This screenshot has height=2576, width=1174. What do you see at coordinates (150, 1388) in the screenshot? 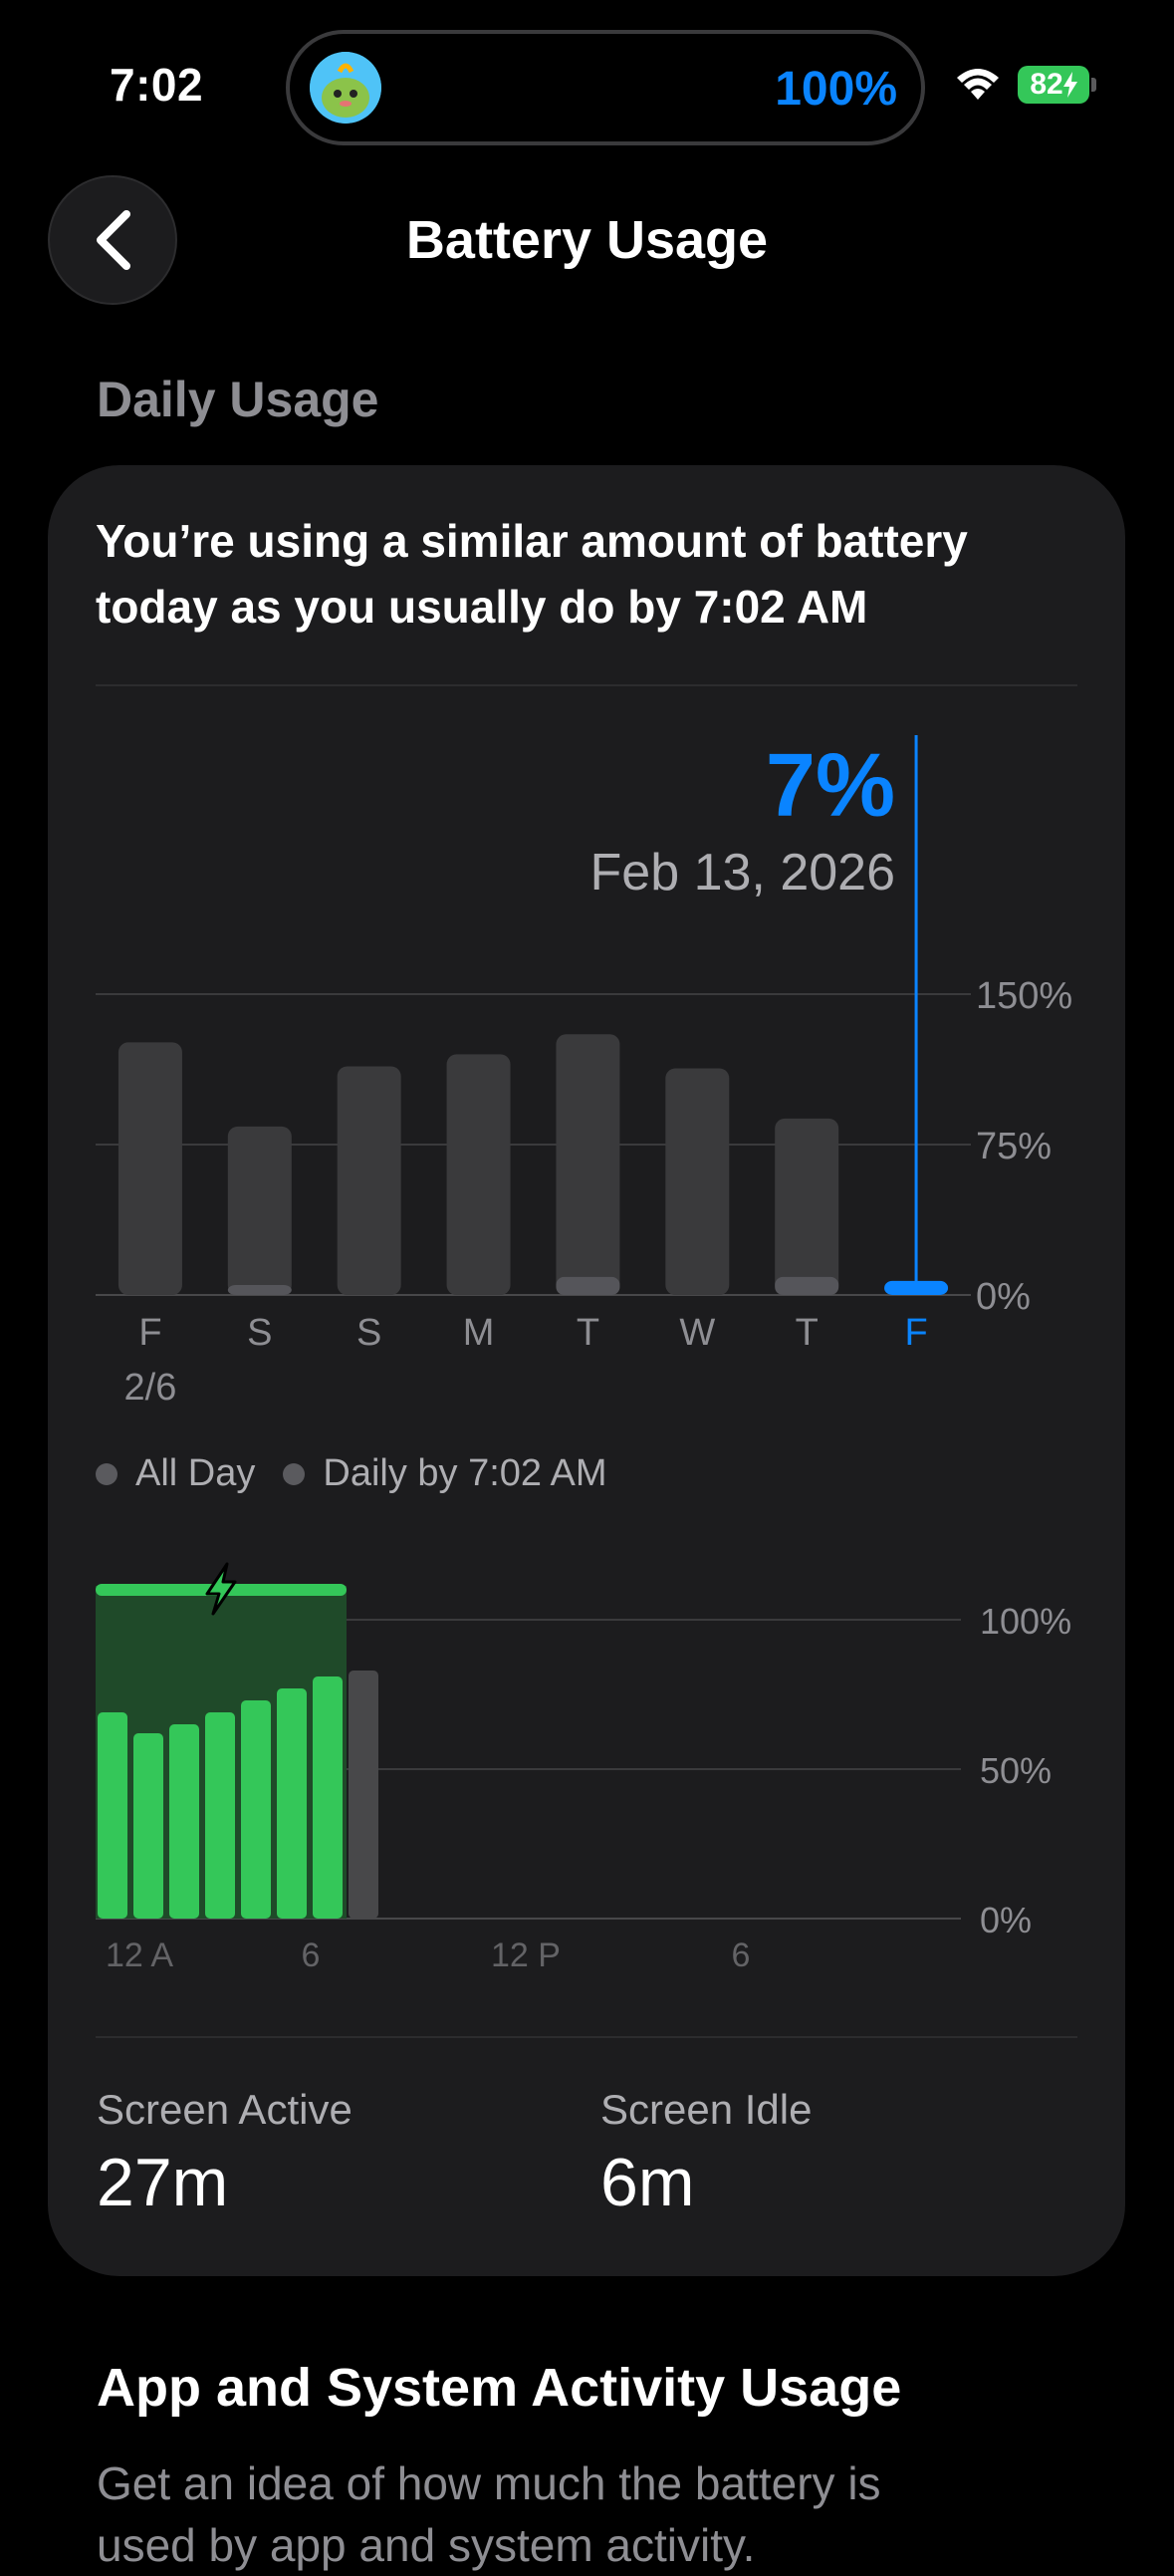
I see `weekly-date-label: 2/6` at bounding box center [150, 1388].